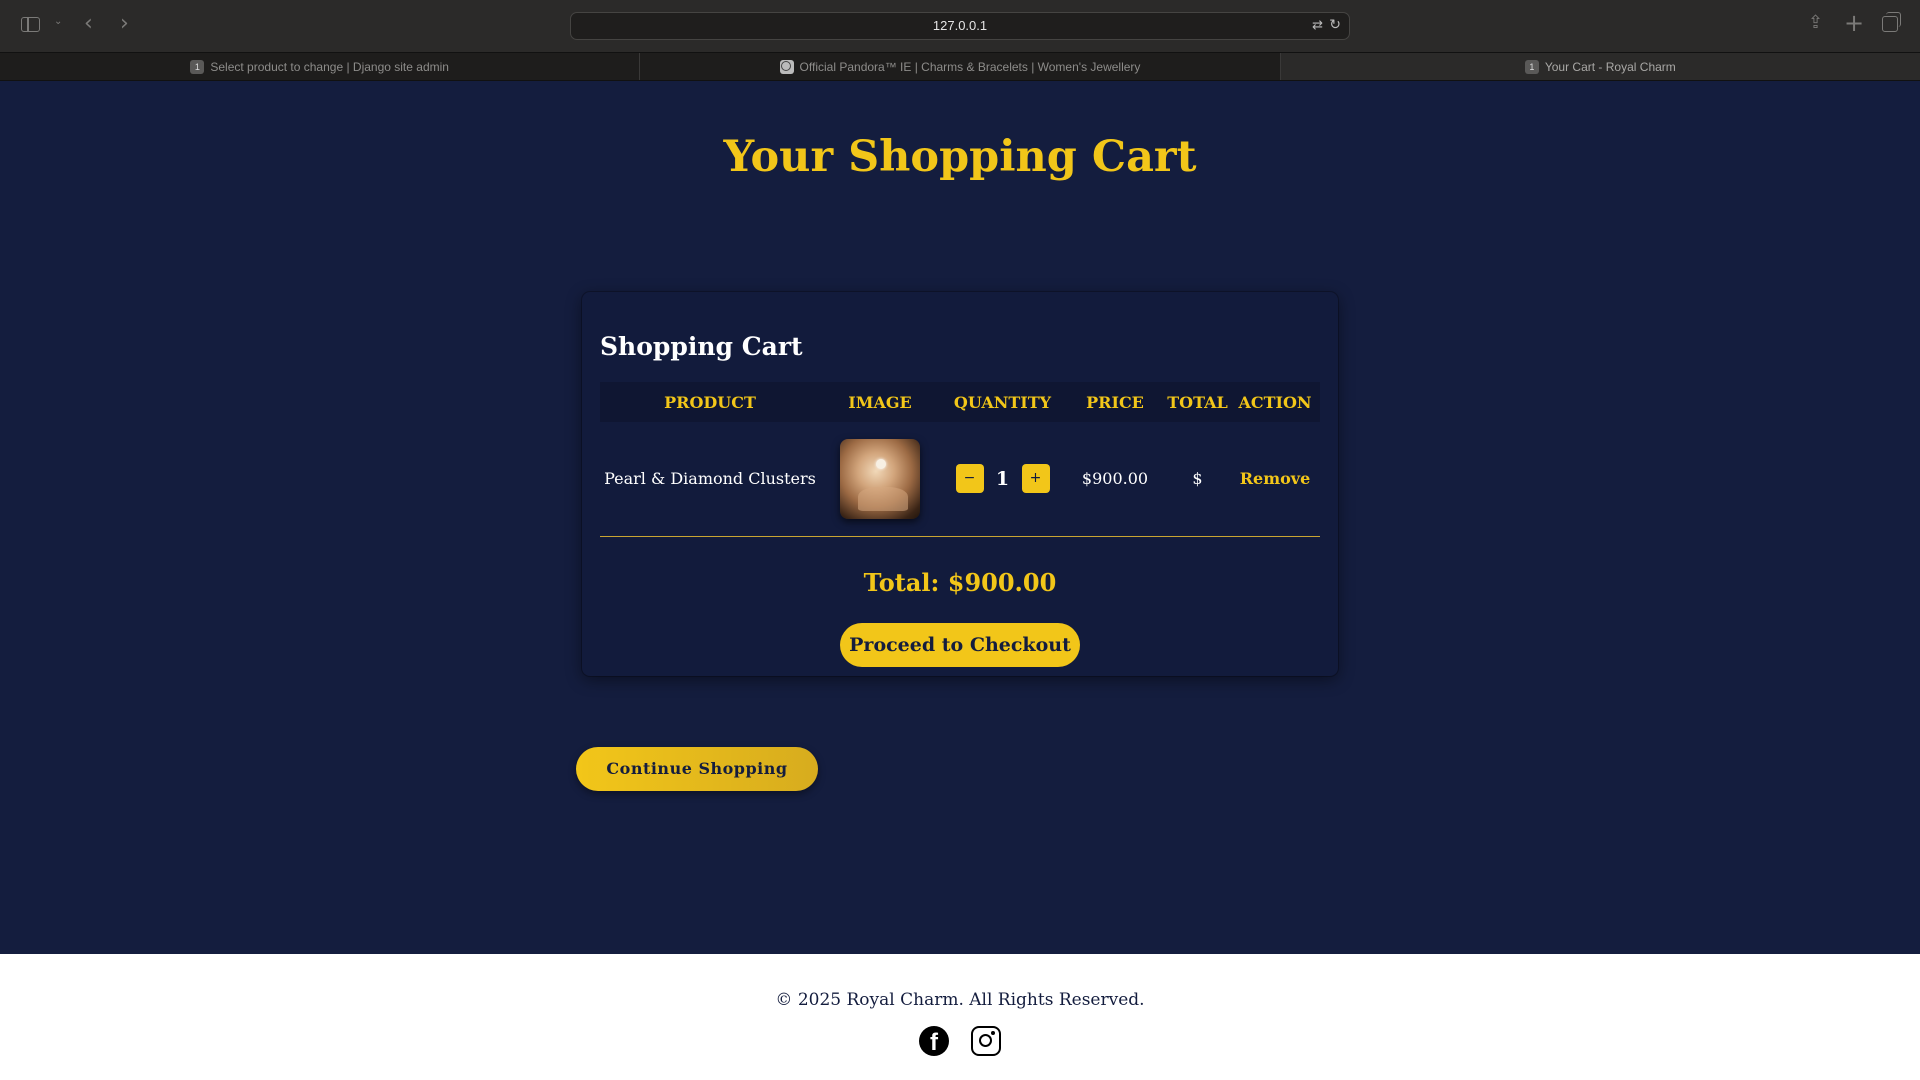 The image size is (1920, 1080). What do you see at coordinates (1035, 479) in the screenshot?
I see `increment-button: +` at bounding box center [1035, 479].